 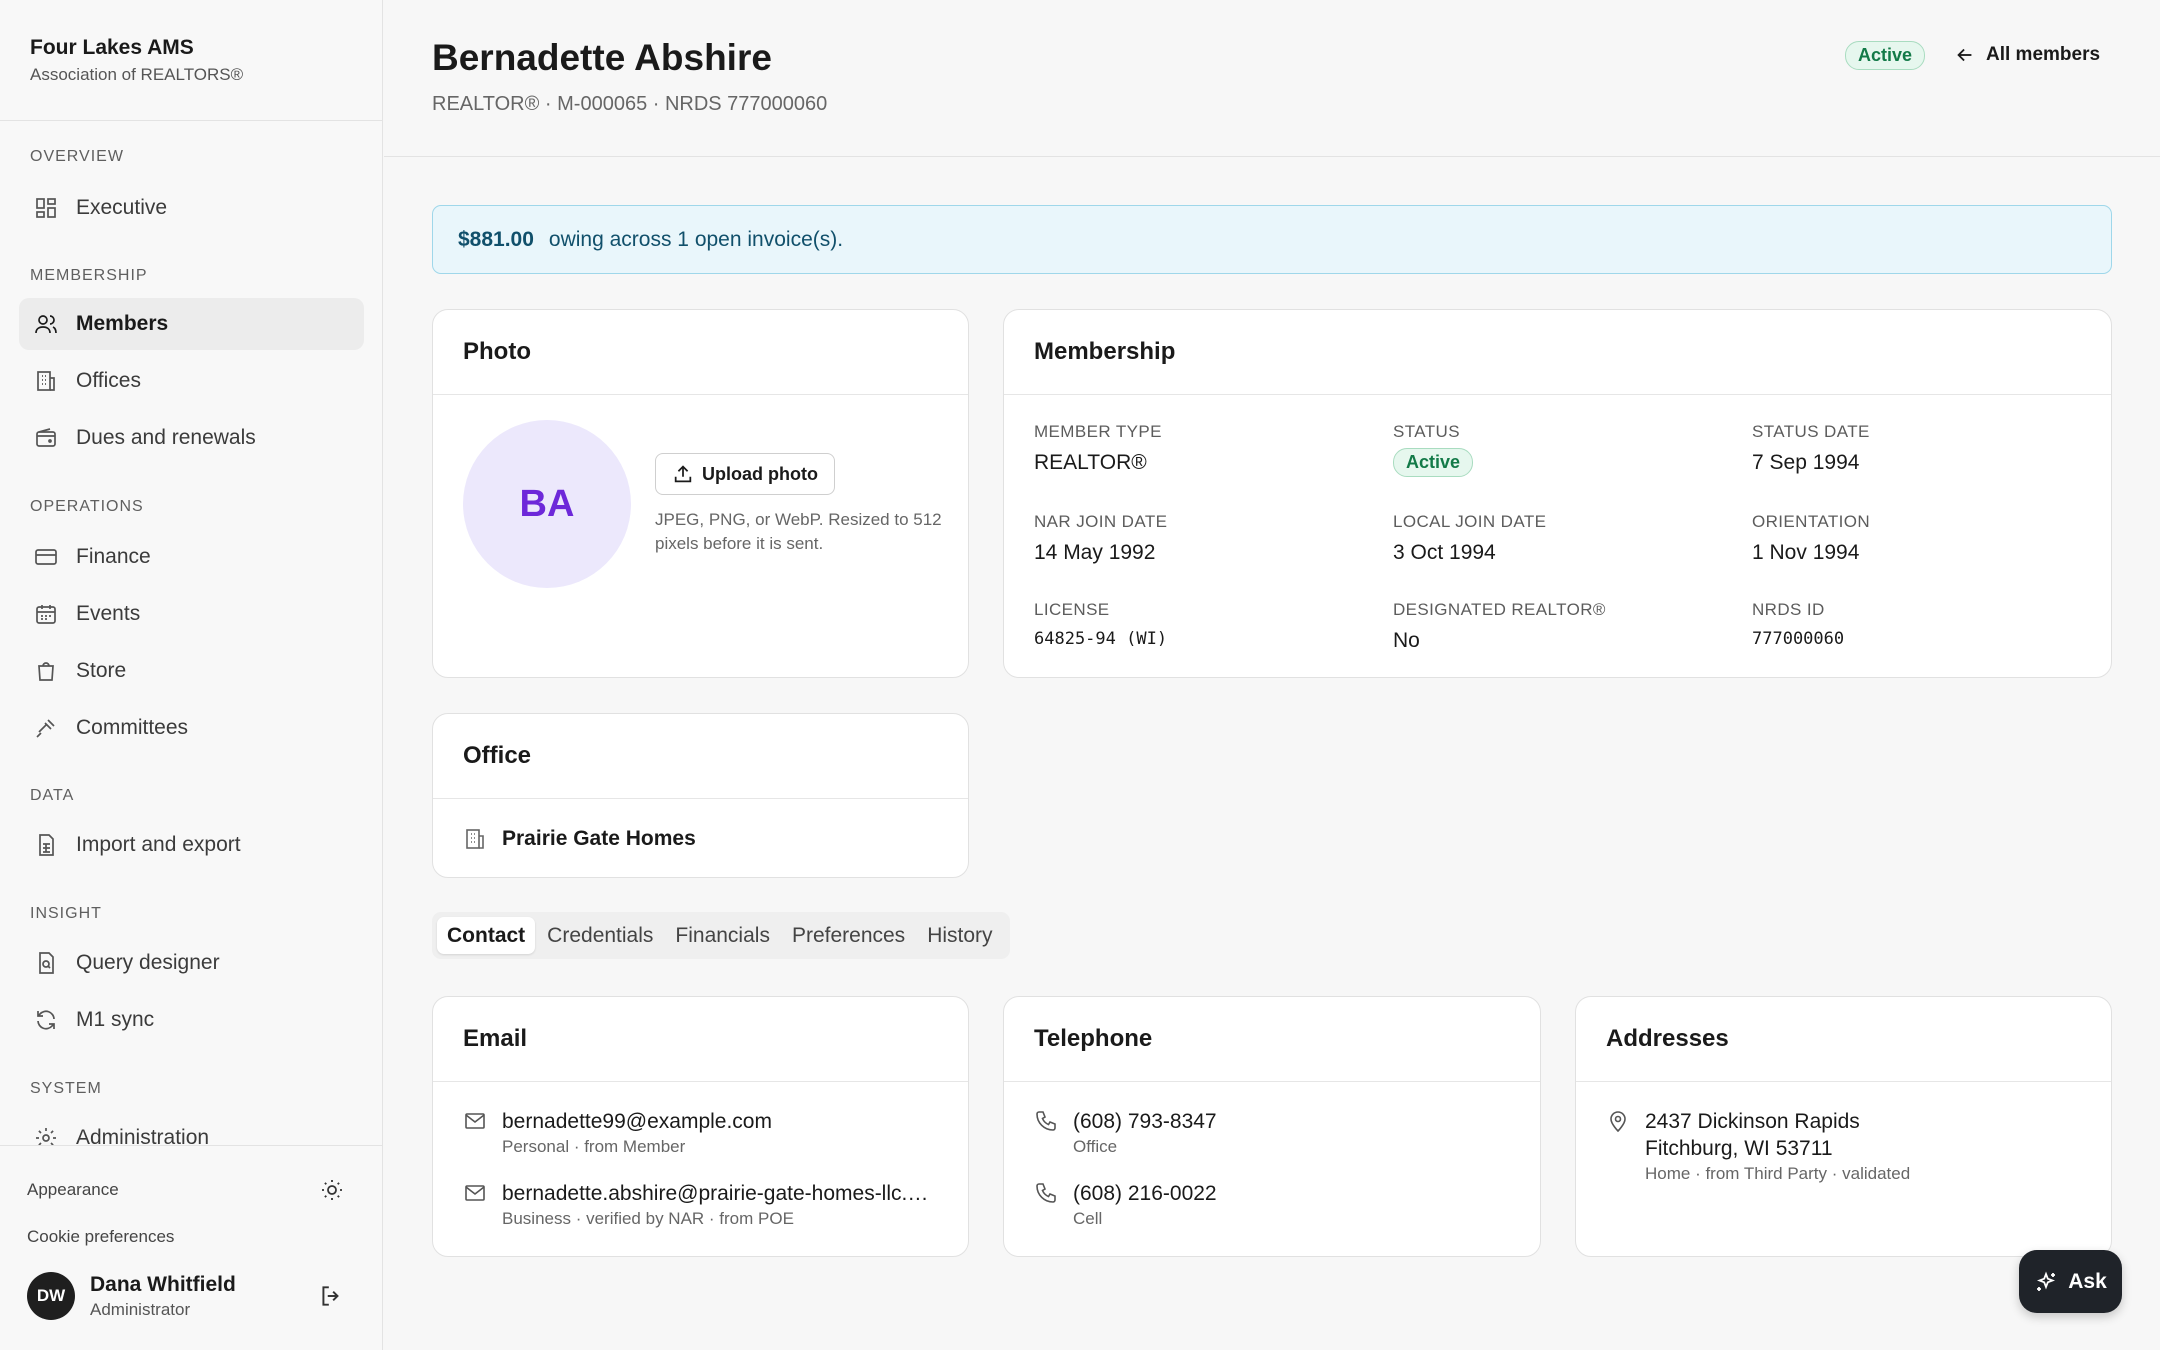 I want to click on all-members-link: All members, so click(x=2027, y=55).